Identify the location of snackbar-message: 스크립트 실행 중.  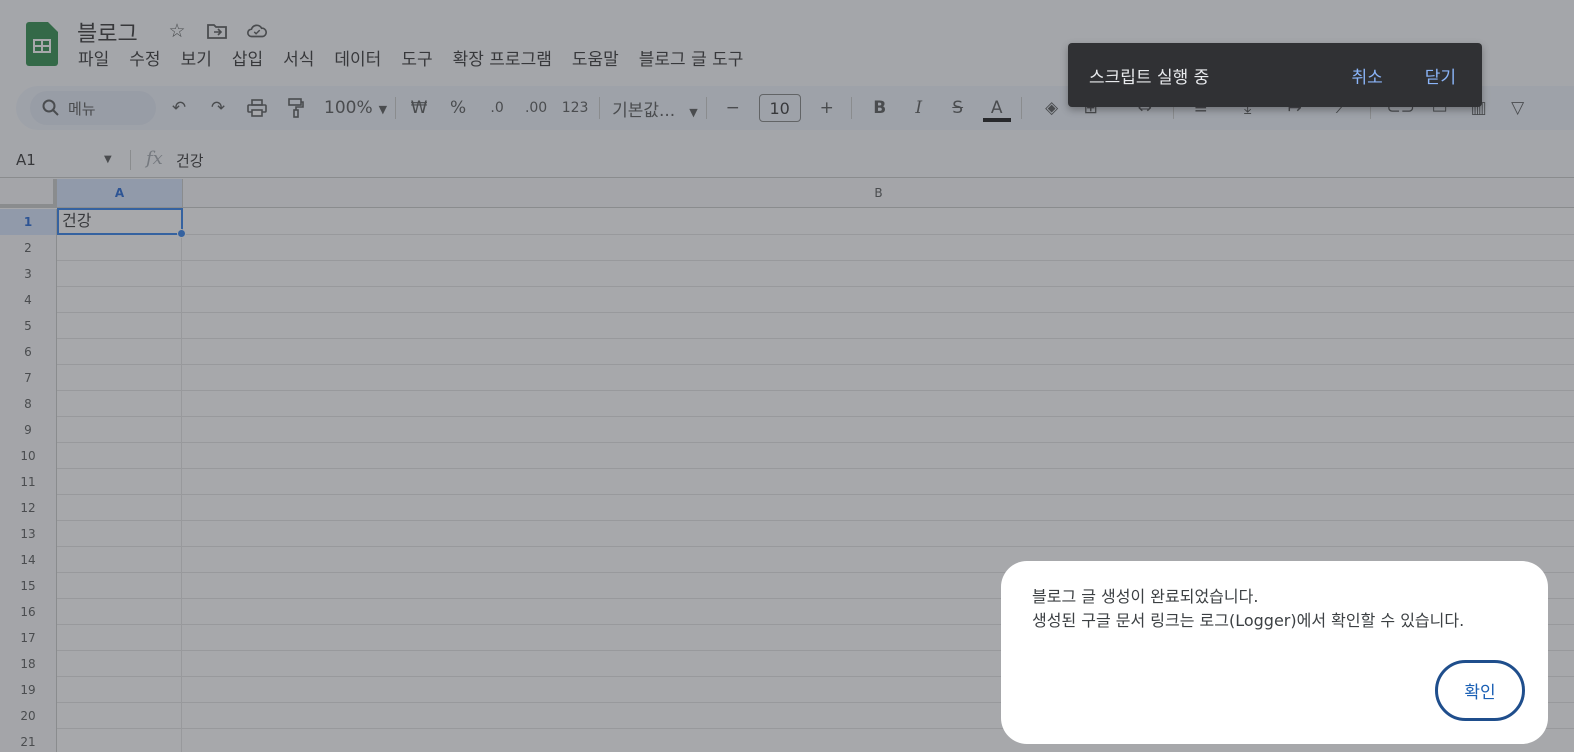
(1149, 77).